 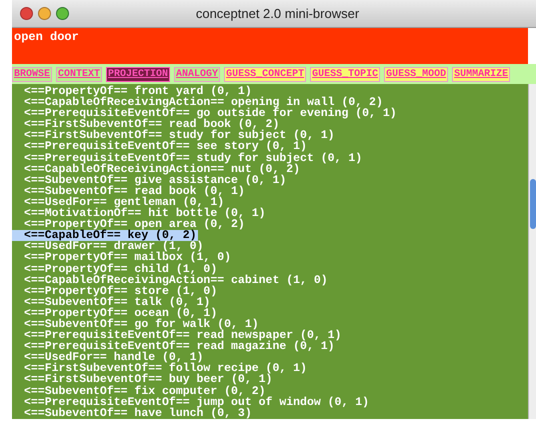 I want to click on result-row: <==PrerequisiteEventOf== see story (0, 1), so click(x=166, y=147).